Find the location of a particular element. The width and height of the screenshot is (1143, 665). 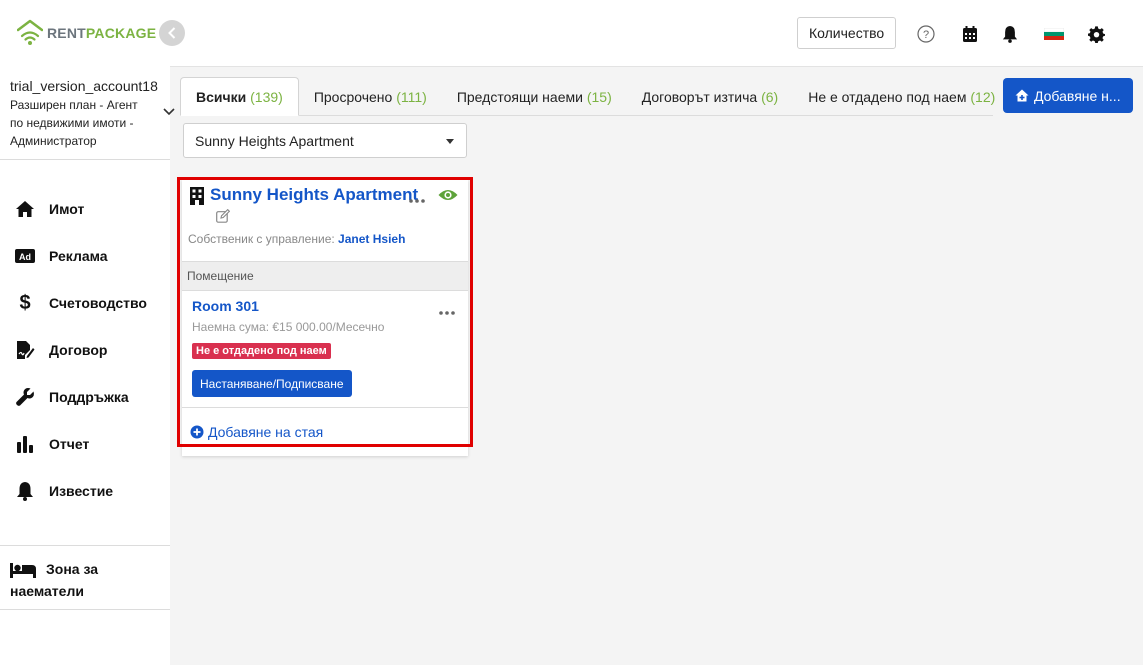

logo: RENTPACKAGE is located at coordinates (86, 33).